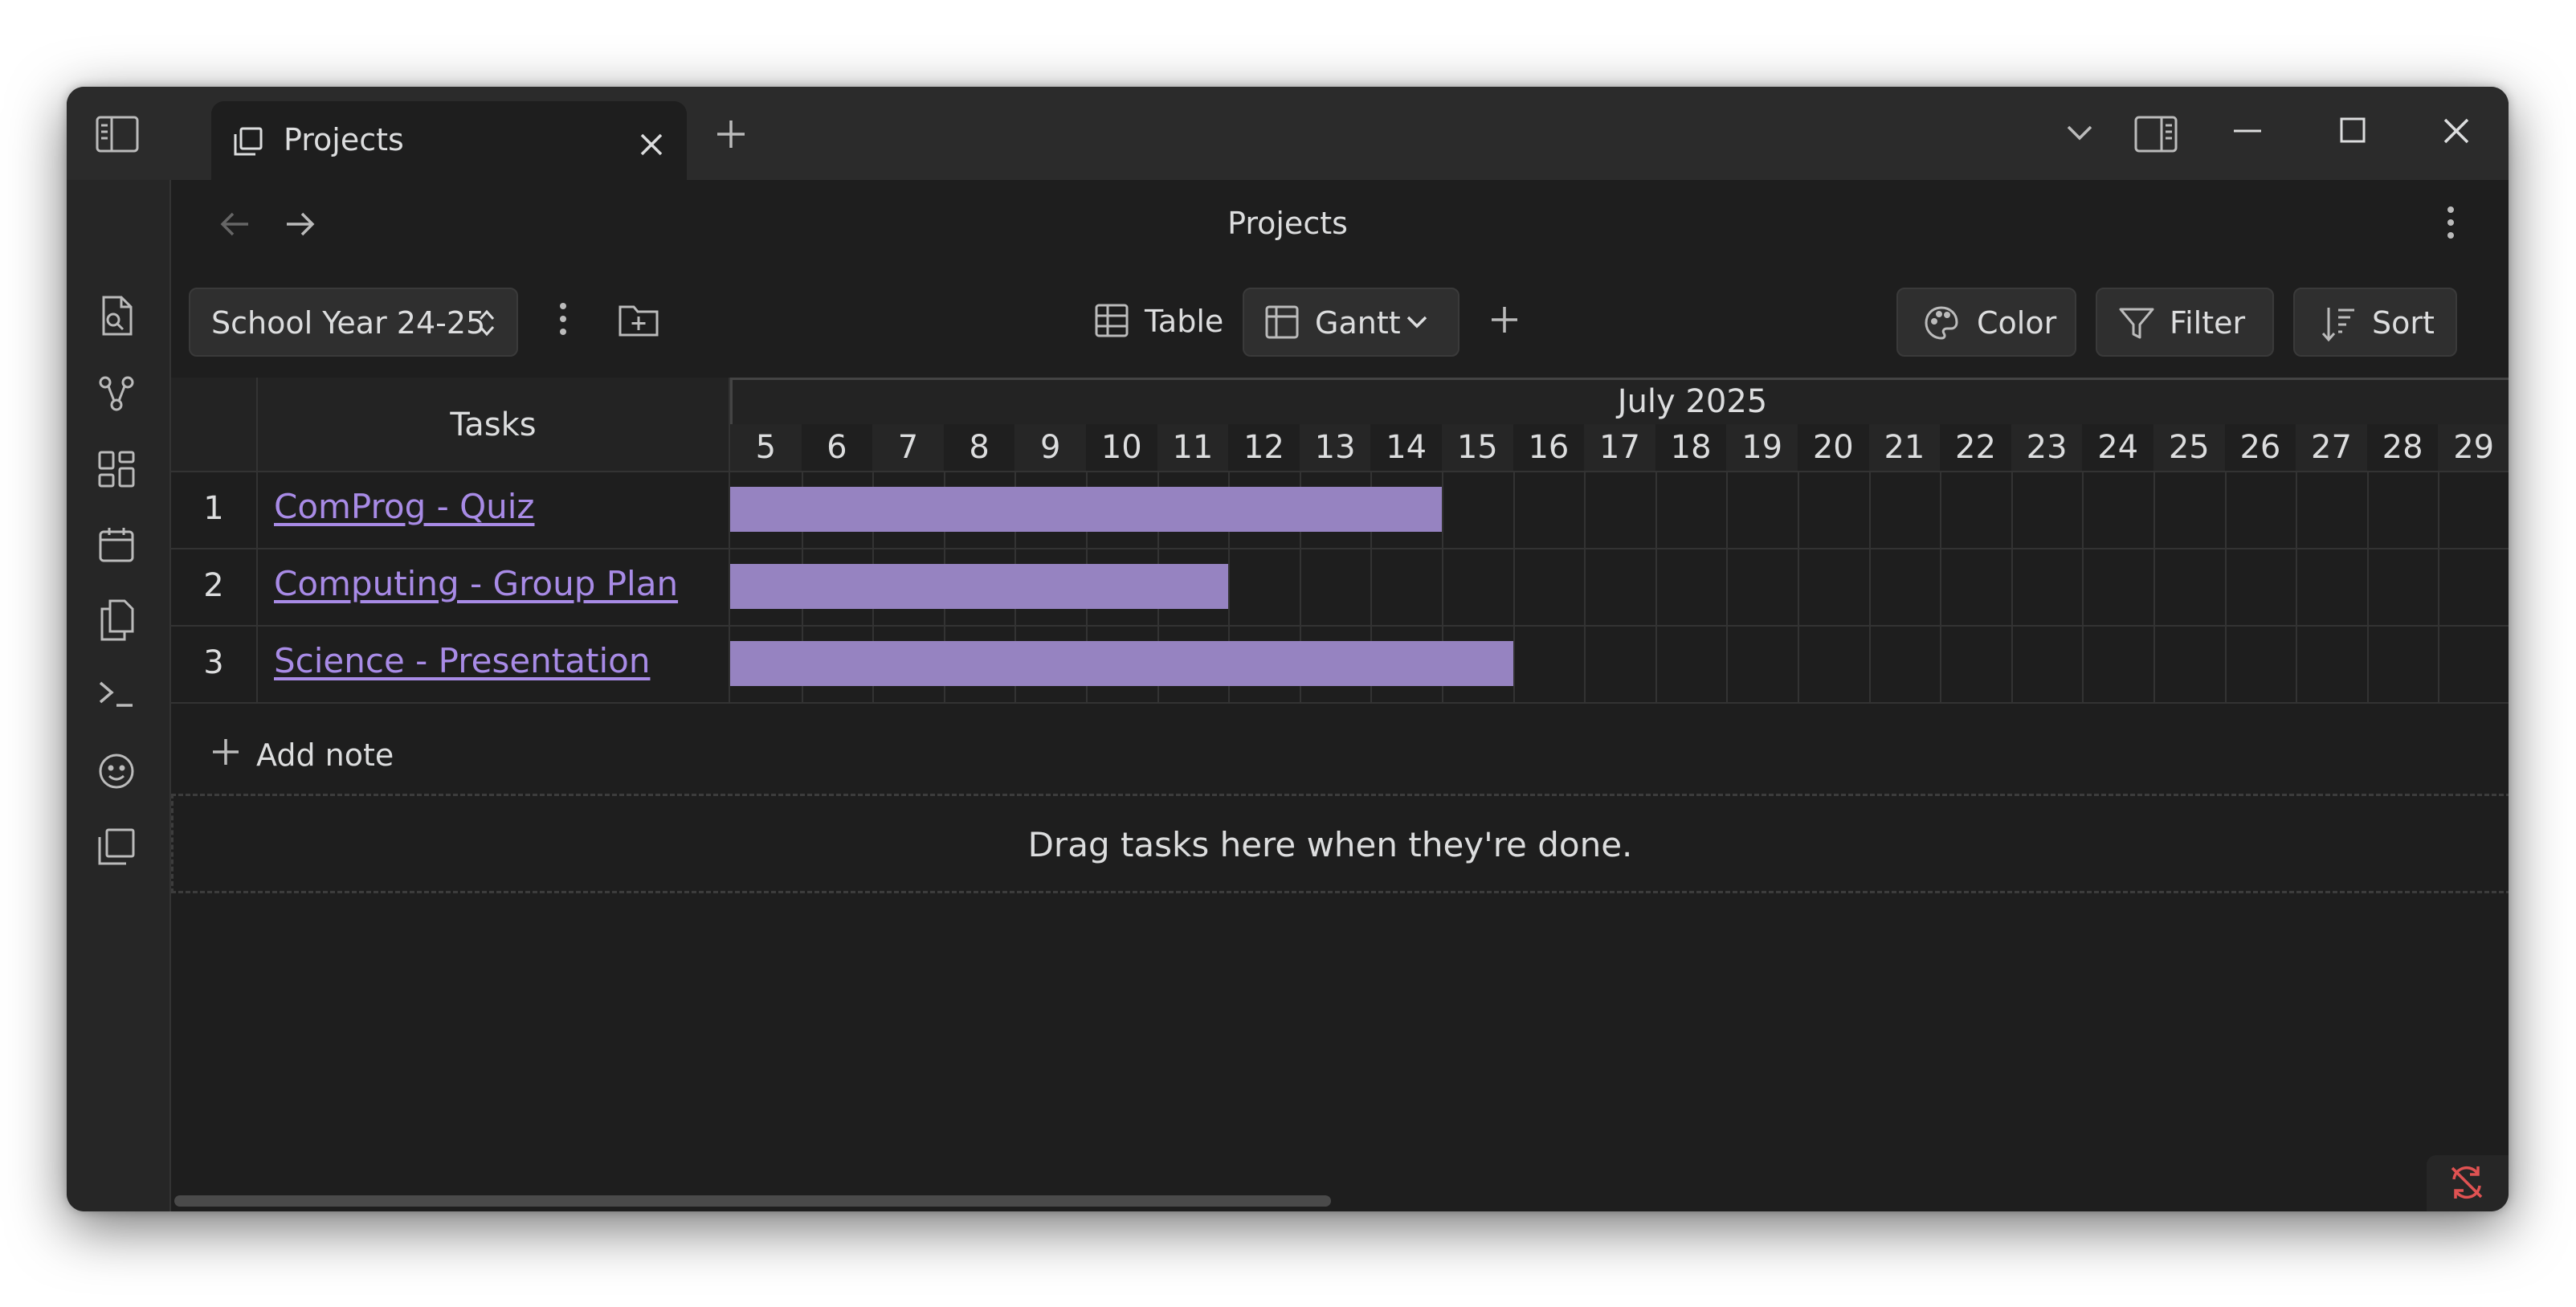 Image resolution: width=2576 pixels, height=1307 pixels. I want to click on day-header: 19, so click(1762, 447).